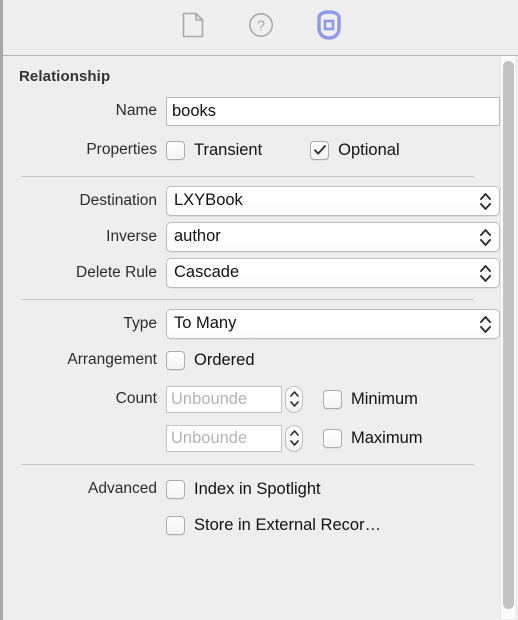 The width and height of the screenshot is (518, 620). Describe the element at coordinates (116, 272) in the screenshot. I see `delete-rule-label: Delete Rule` at that location.